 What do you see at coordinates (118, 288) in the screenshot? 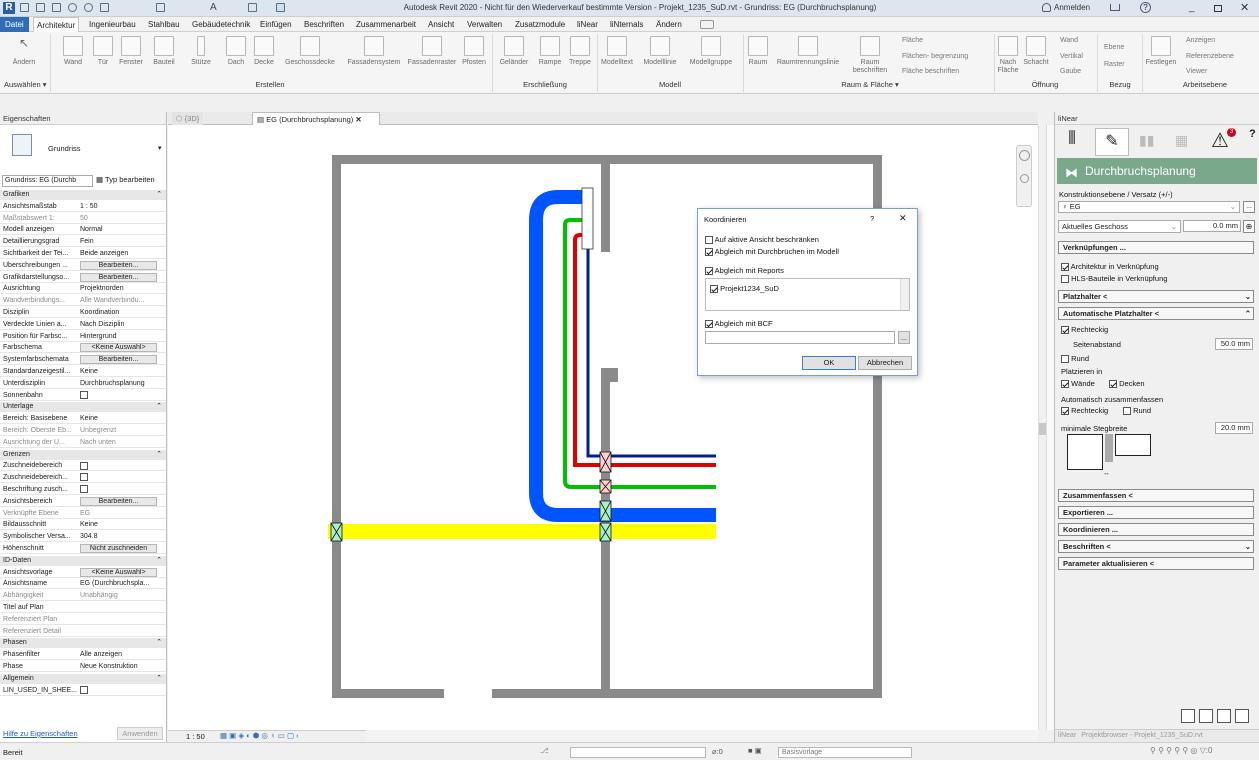
I see `property-value: Projektnorden` at bounding box center [118, 288].